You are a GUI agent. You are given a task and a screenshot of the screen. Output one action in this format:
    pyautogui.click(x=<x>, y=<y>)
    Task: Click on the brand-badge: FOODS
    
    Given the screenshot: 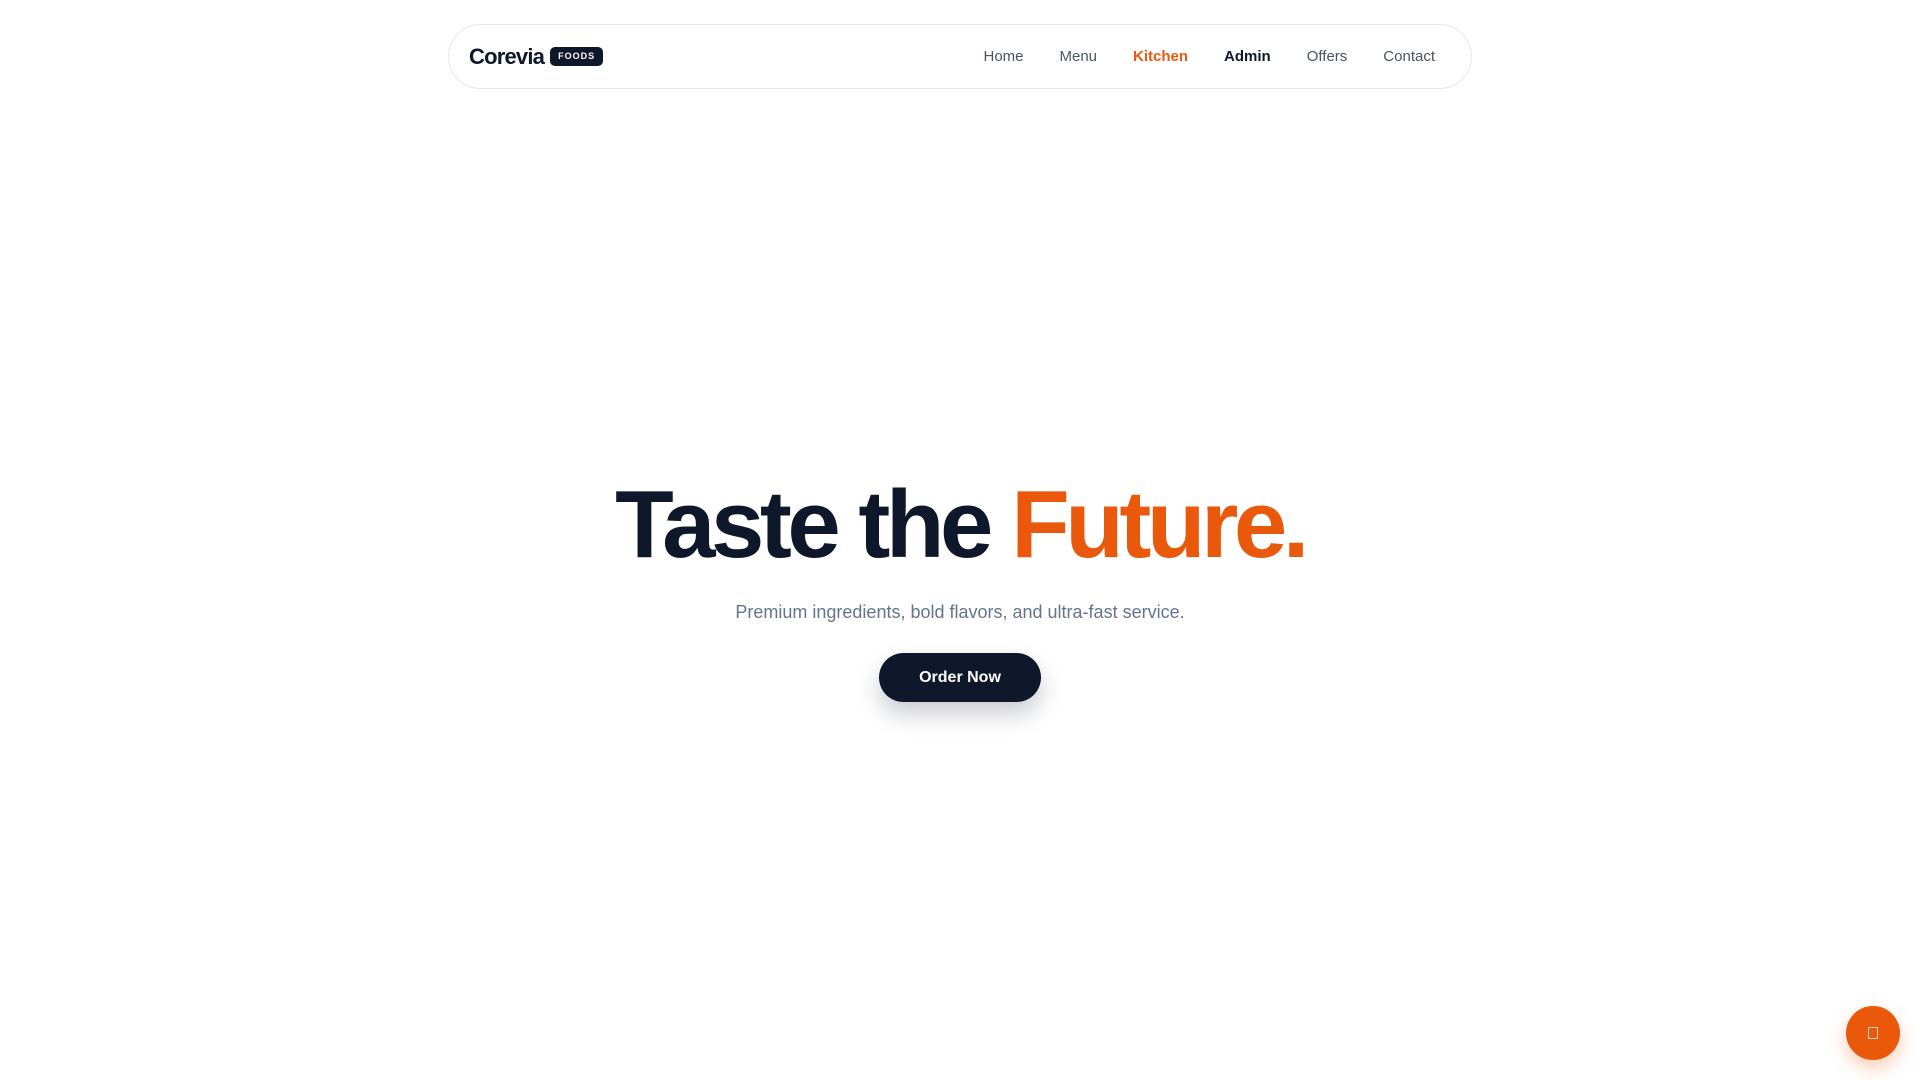 What is the action you would take?
    pyautogui.click(x=577, y=56)
    